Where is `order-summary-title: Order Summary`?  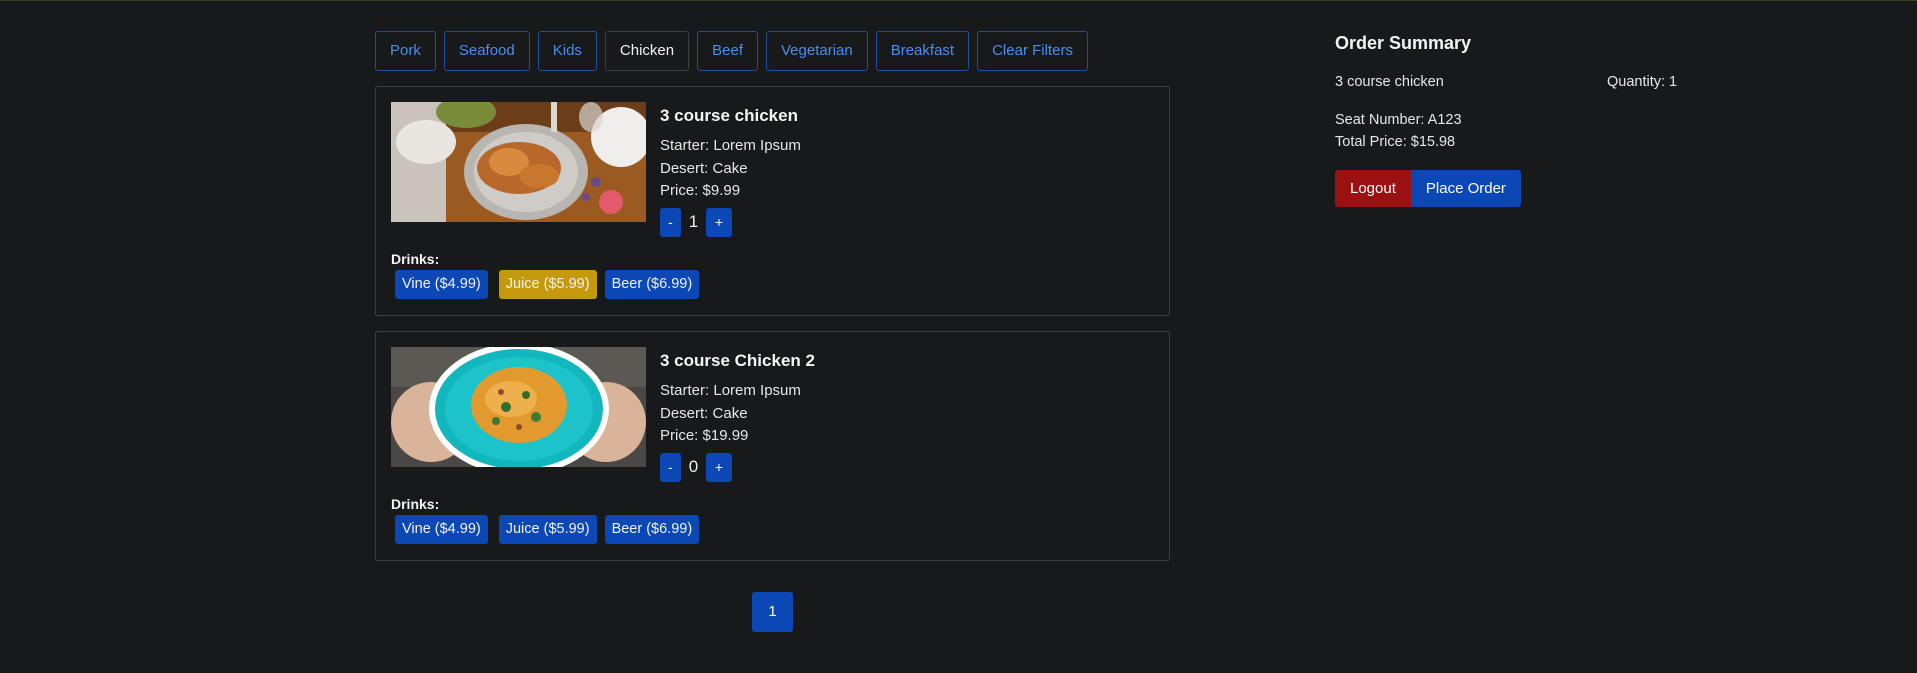
order-summary-title: Order Summary is located at coordinates (1403, 43).